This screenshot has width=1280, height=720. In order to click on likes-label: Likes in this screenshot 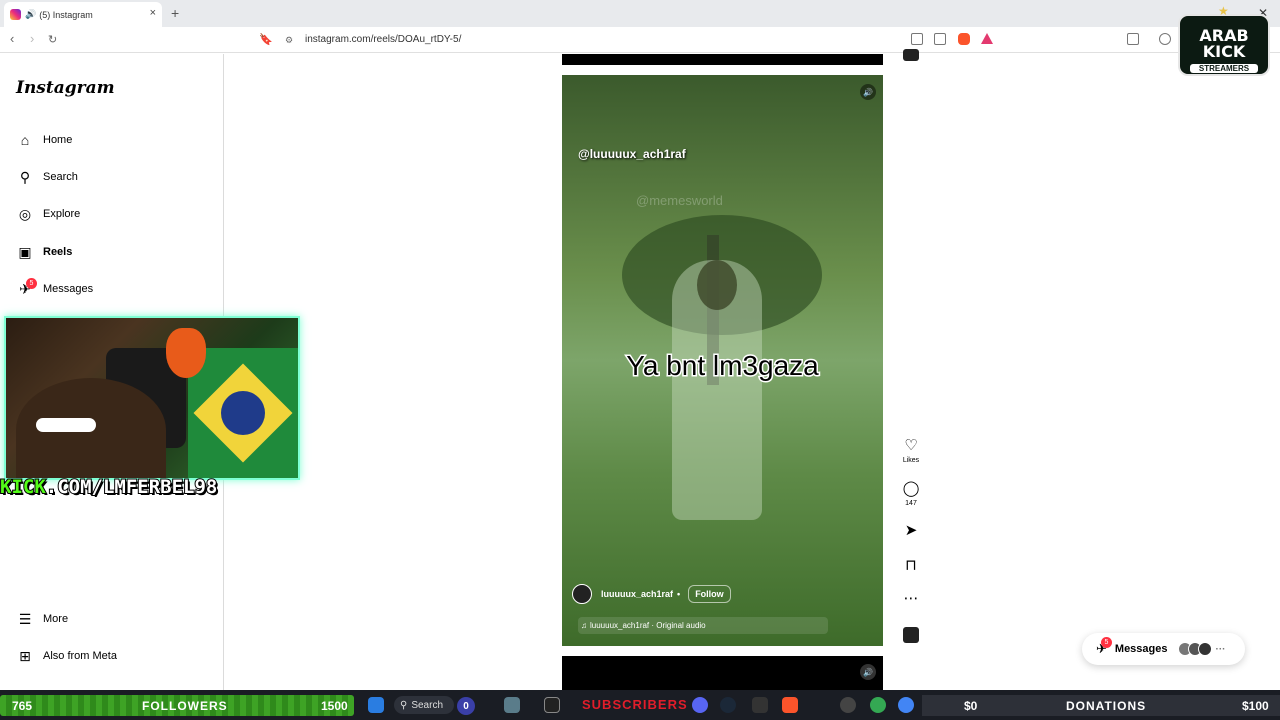, I will do `click(911, 460)`.